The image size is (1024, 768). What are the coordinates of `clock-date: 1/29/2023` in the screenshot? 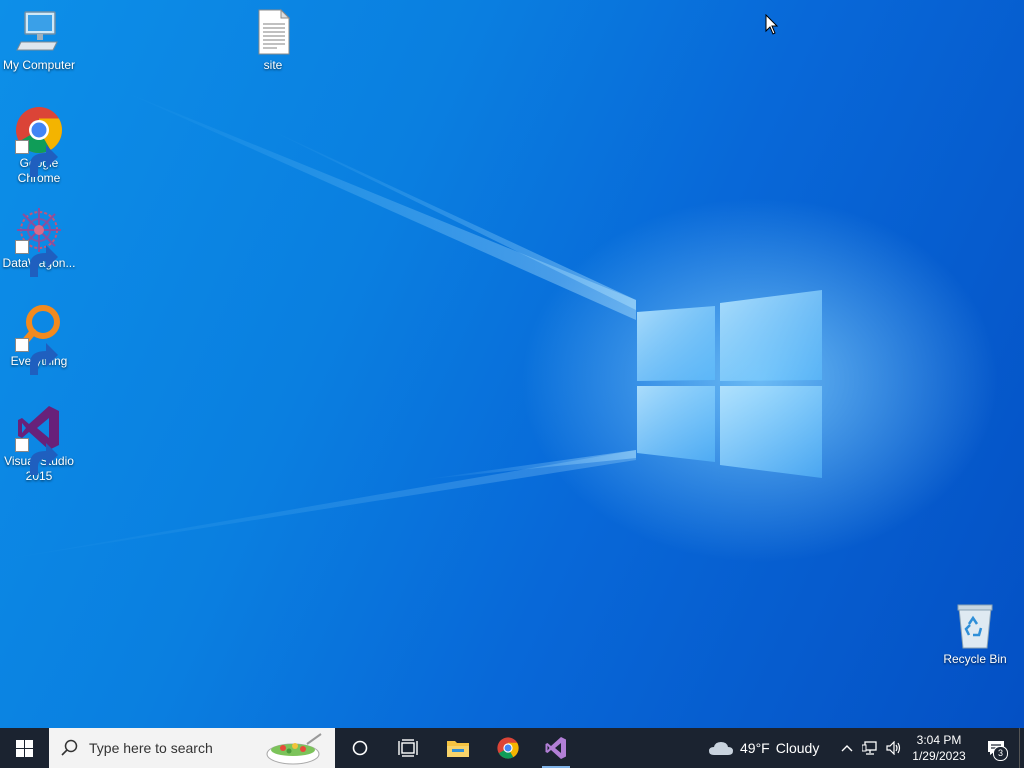 It's located at (939, 756).